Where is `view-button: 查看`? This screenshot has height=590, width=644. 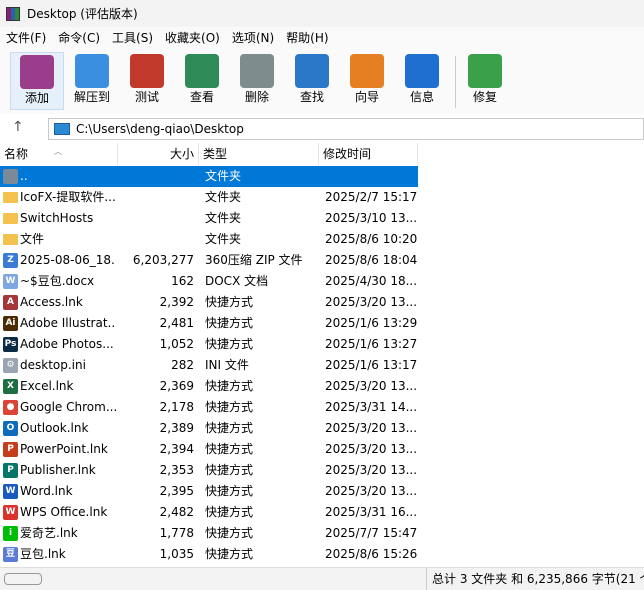 view-button: 查看 is located at coordinates (202, 81).